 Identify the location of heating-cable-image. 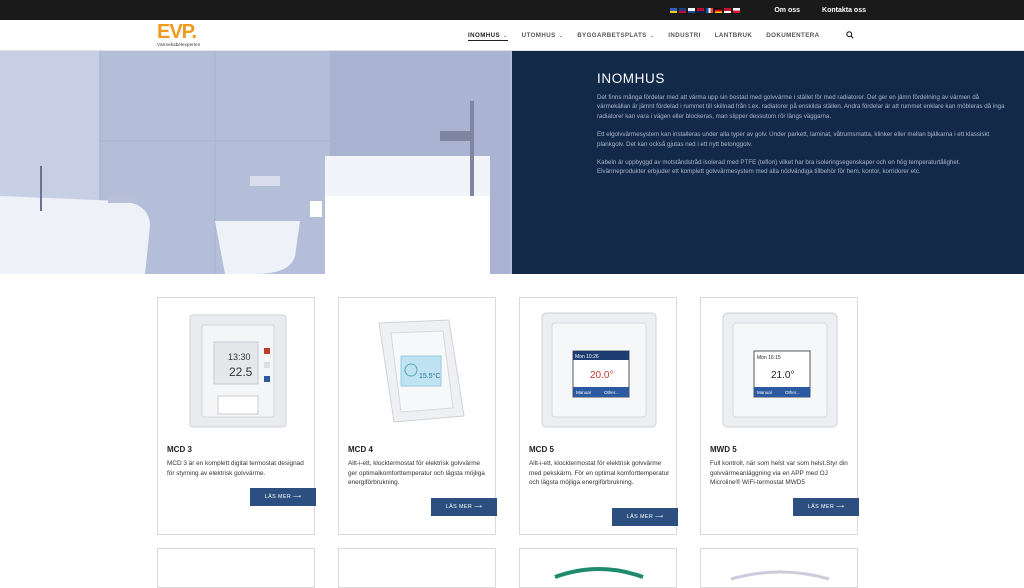
(599, 573).